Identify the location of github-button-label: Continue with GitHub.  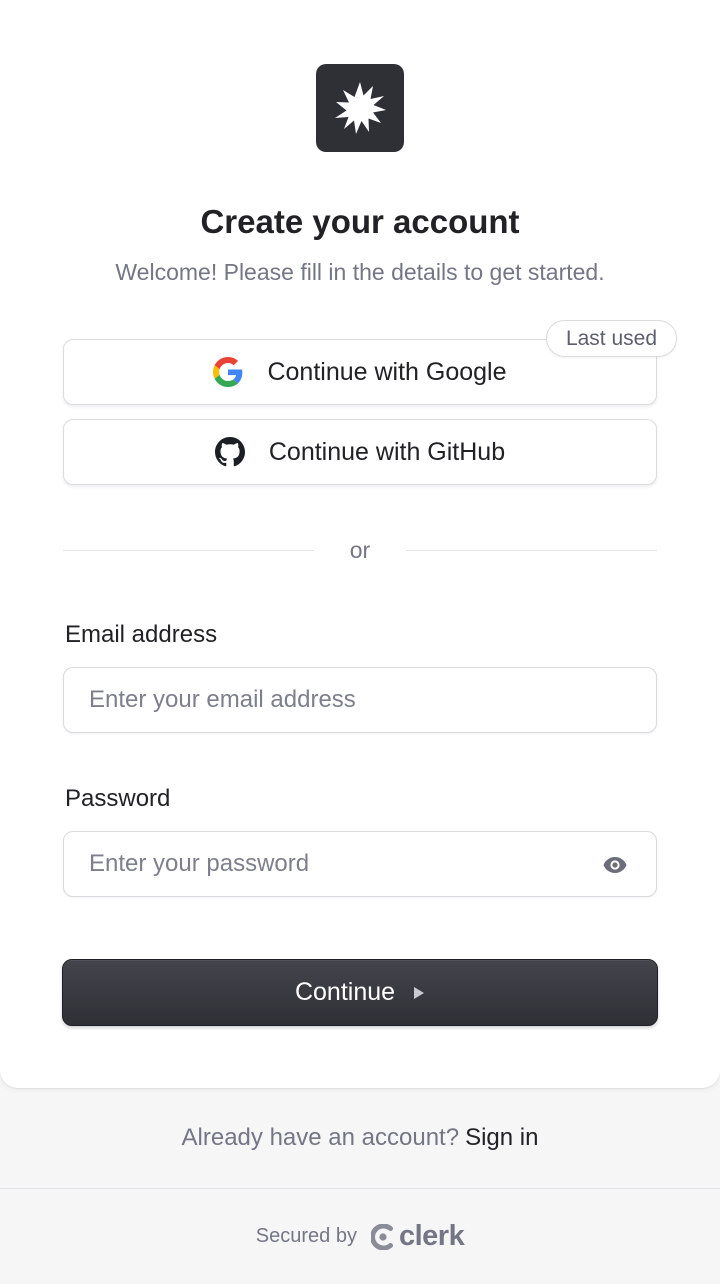
(387, 451).